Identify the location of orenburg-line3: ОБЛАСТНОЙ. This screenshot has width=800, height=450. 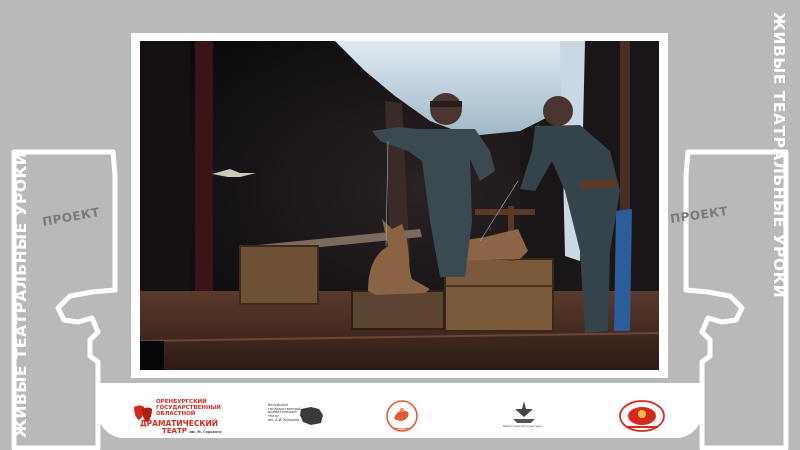
(176, 413).